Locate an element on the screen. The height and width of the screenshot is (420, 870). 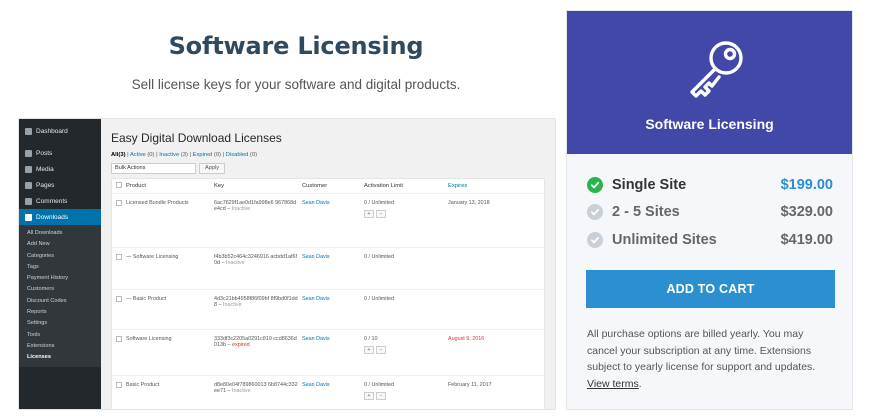
submenu-payment-history: Payment History is located at coordinates (60, 278).